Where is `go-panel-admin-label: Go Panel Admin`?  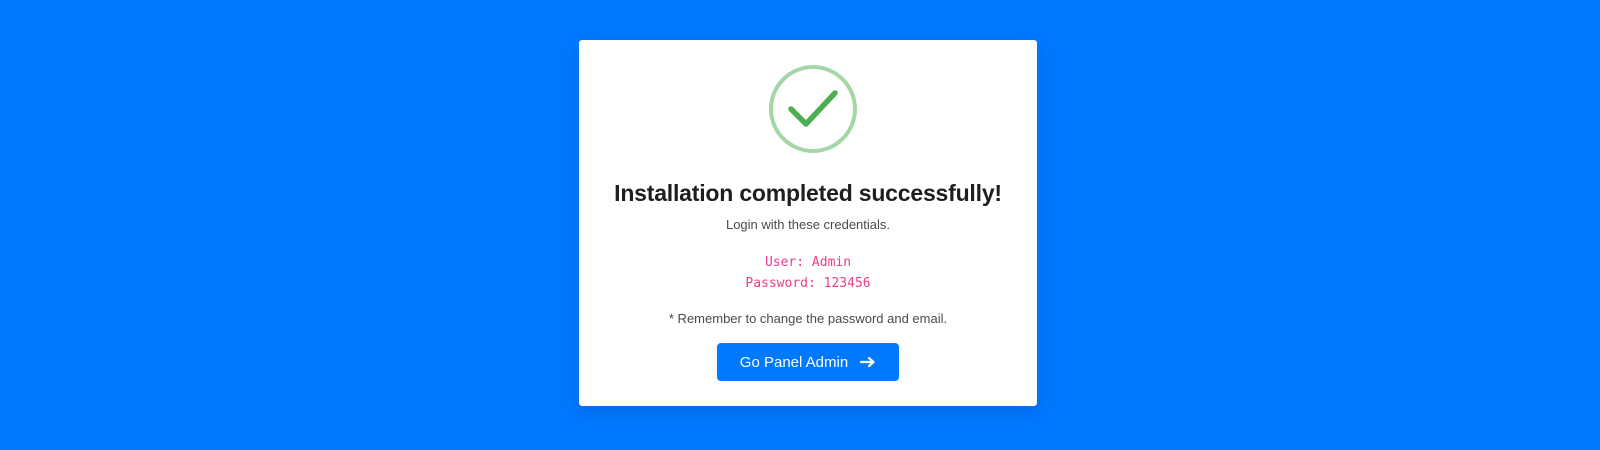
go-panel-admin-label: Go Panel Admin is located at coordinates (794, 362).